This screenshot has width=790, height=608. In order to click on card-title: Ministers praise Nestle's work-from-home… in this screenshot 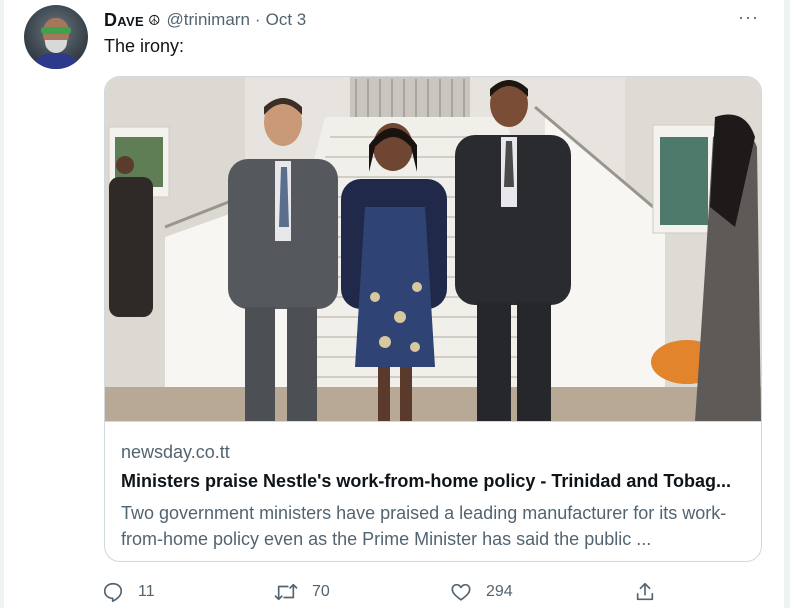, I will do `click(426, 481)`.